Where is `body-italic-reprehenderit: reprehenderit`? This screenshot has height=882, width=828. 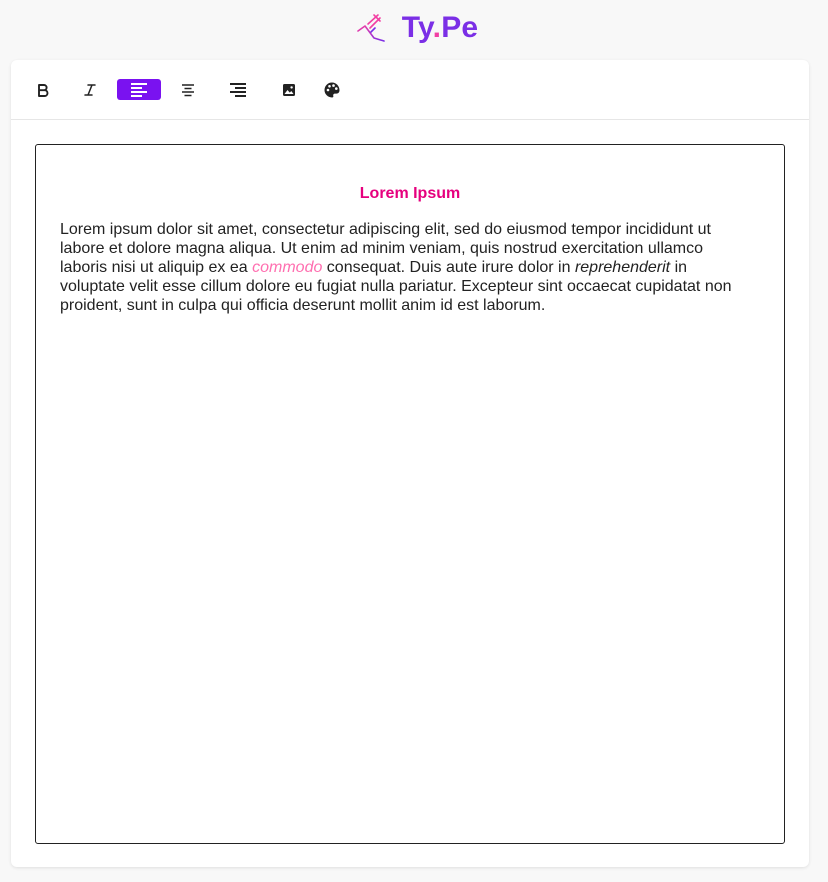
body-italic-reprehenderit: reprehenderit is located at coordinates (622, 267).